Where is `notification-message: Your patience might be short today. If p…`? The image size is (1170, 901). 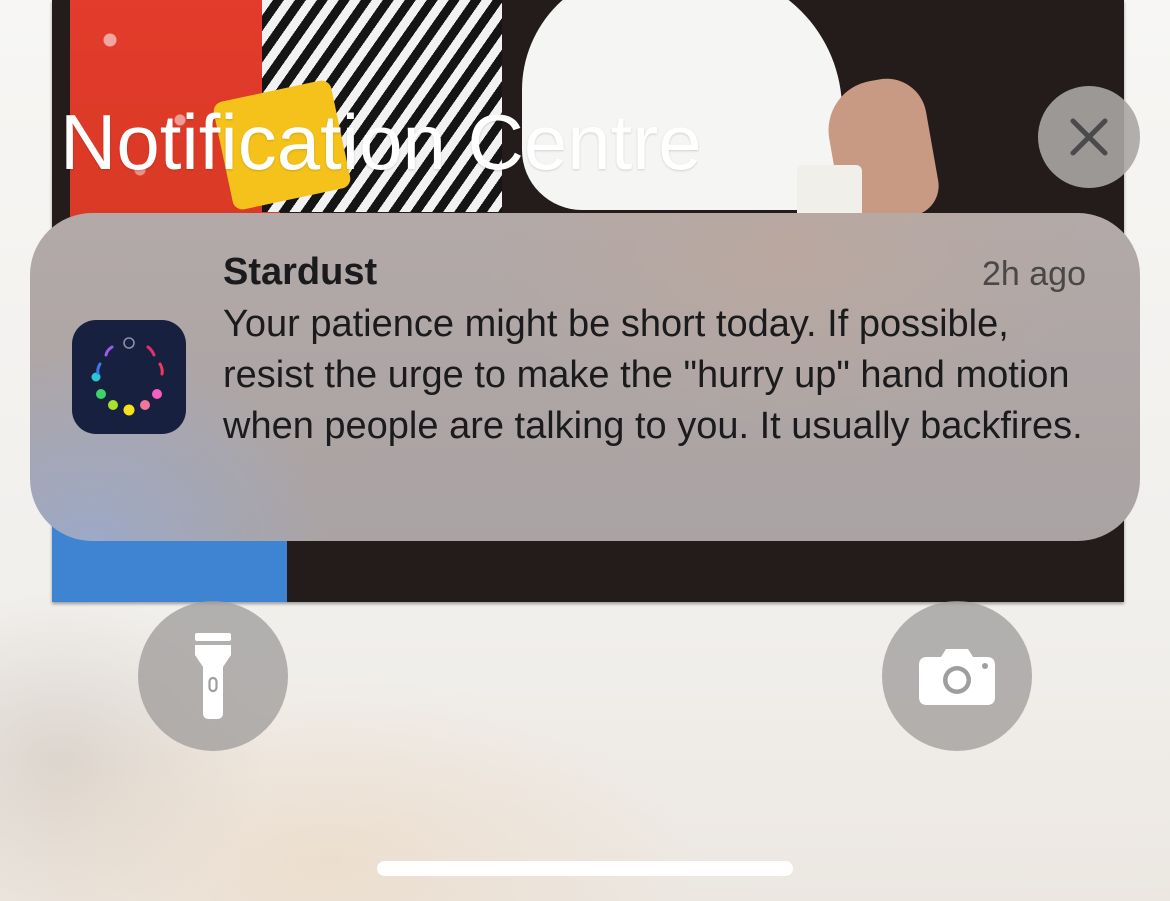
notification-message: Your patience might be short today. If p… is located at coordinates (653, 375).